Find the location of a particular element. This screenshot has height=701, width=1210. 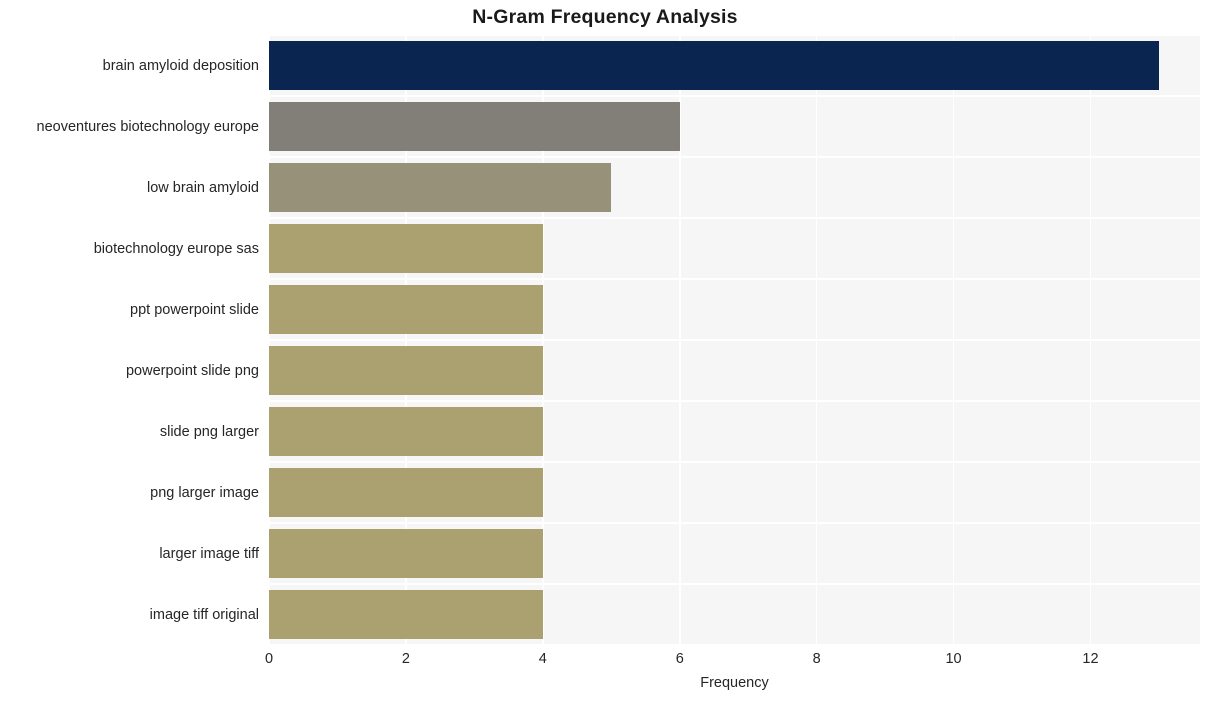

y-axis-tick-label: biotechnology europe sas is located at coordinates (176, 248).